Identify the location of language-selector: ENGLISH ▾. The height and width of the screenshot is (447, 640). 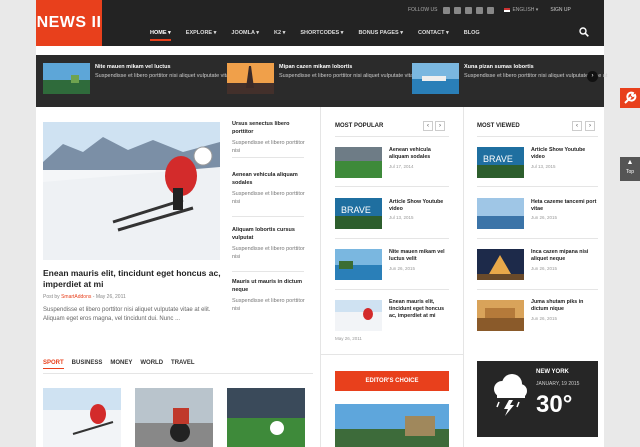
(521, 10).